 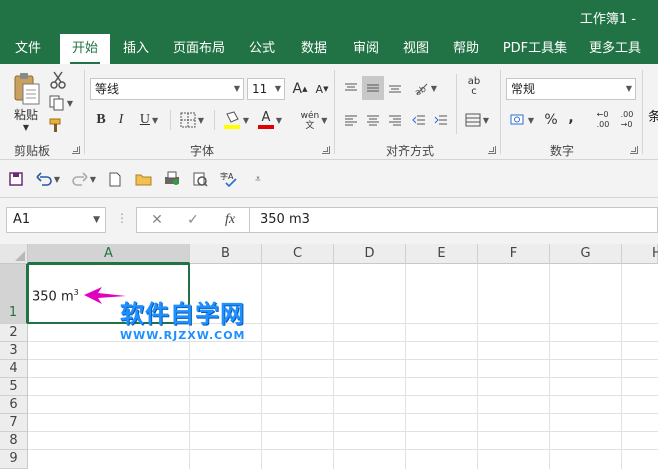 What do you see at coordinates (182, 314) in the screenshot?
I see `watermark-title: 软件自学网` at bounding box center [182, 314].